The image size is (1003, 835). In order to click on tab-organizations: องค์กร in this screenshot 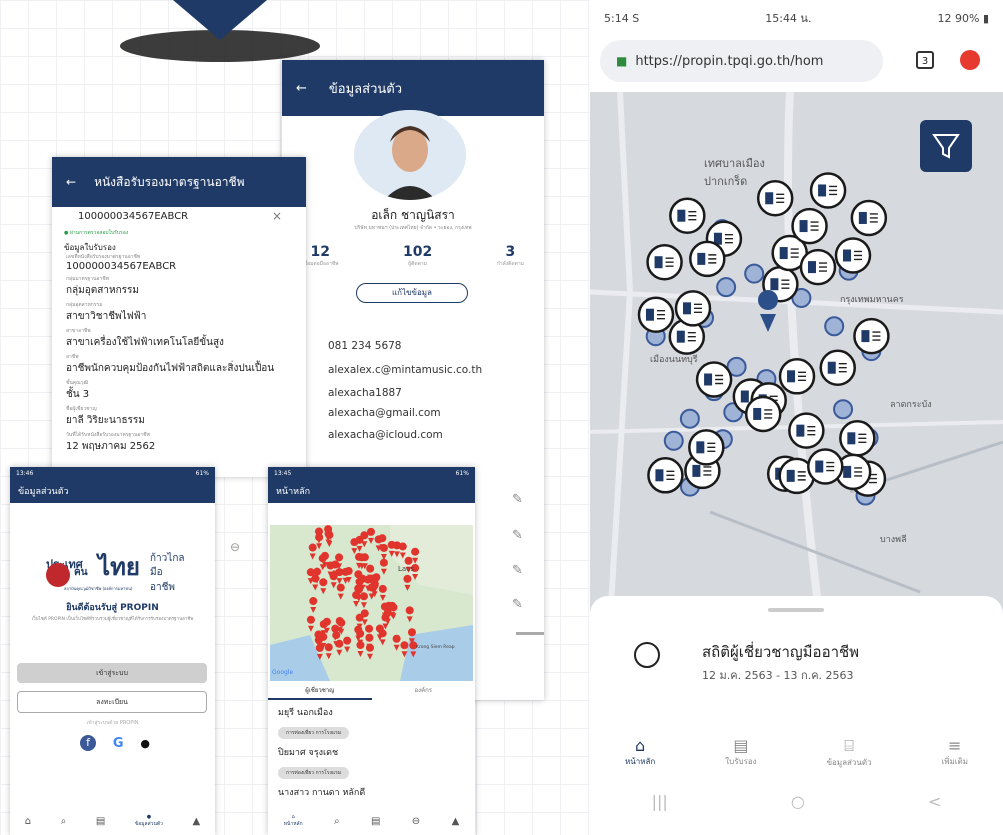, I will do `click(424, 692)`.